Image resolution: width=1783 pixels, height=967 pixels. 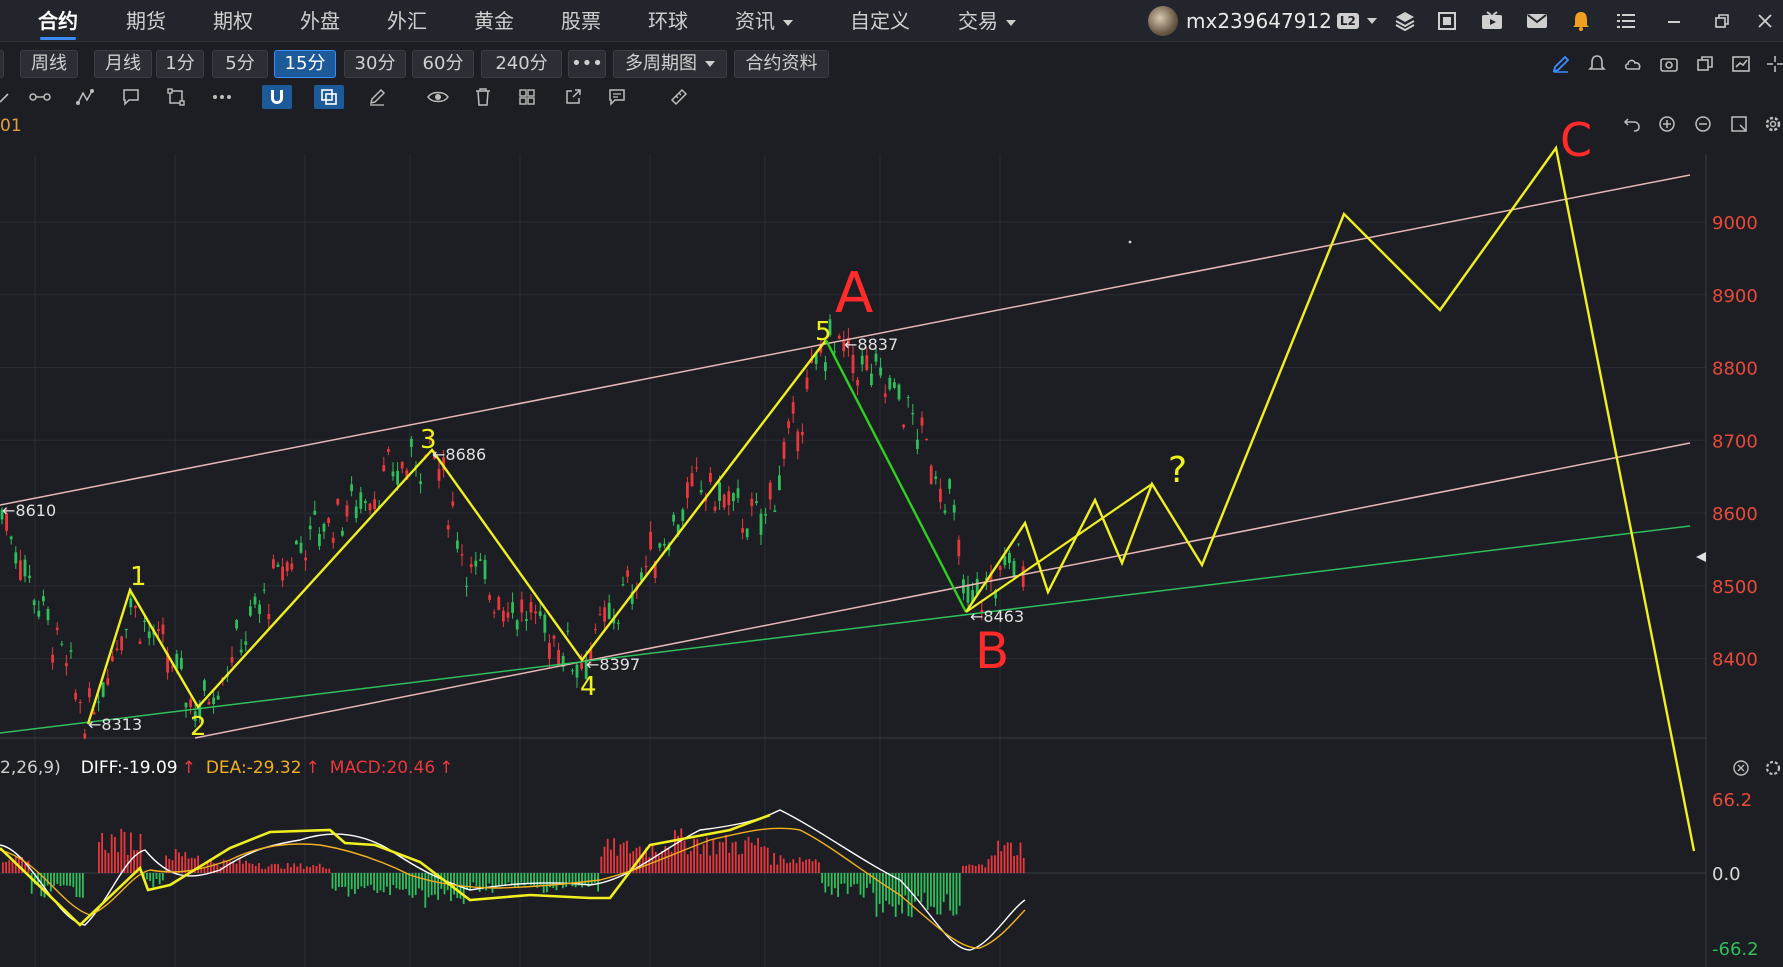 What do you see at coordinates (1741, 768) in the screenshot?
I see `macd-close-icon` at bounding box center [1741, 768].